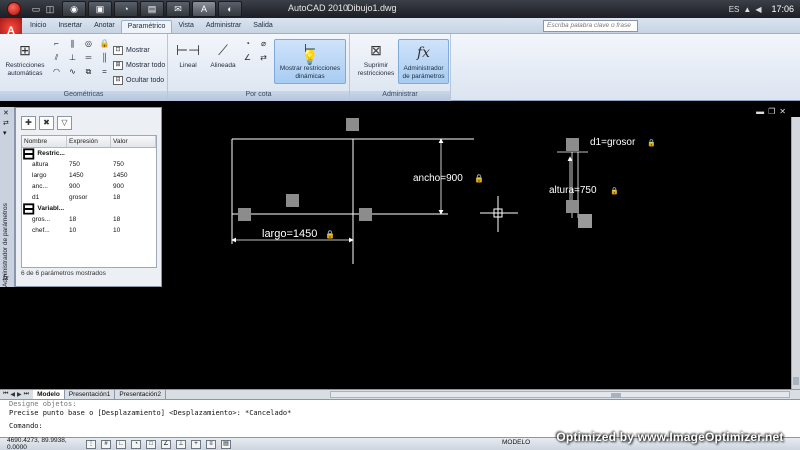 This screenshot has height=450, width=800. What do you see at coordinates (196, 444) in the screenshot?
I see `dyn-icon: +` at bounding box center [196, 444].